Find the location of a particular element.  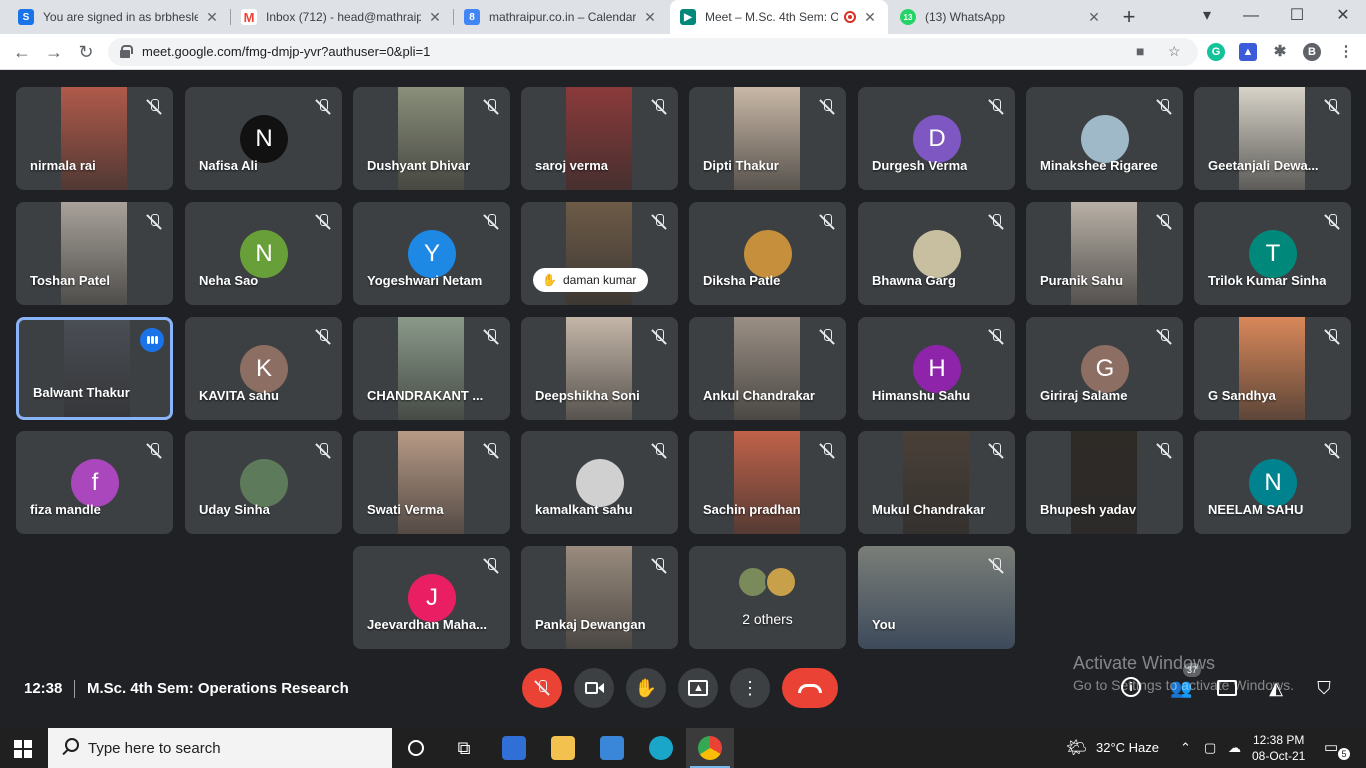

participant-tile: K KAVITA sahu is located at coordinates (263, 368).